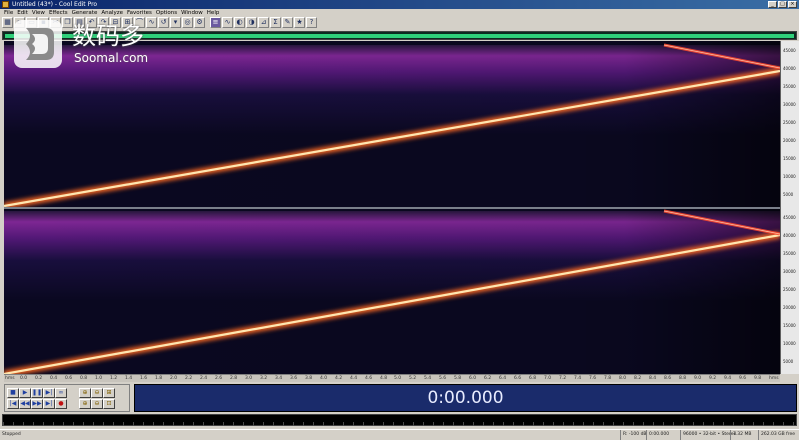 This screenshot has height=440, width=799. I want to click on time-tick: 5.4, so click(428, 378).